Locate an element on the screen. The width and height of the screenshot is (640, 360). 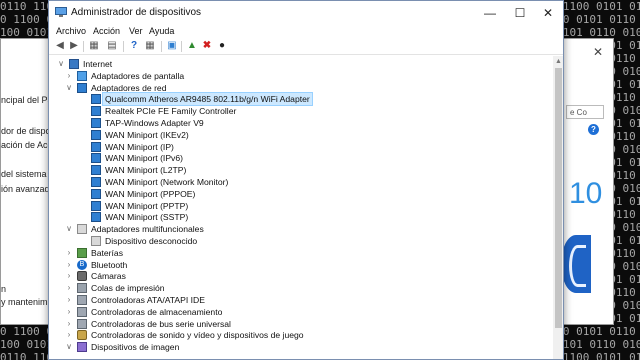
control-panel-nav-item: dor de dispo is located at coordinates (26, 131).